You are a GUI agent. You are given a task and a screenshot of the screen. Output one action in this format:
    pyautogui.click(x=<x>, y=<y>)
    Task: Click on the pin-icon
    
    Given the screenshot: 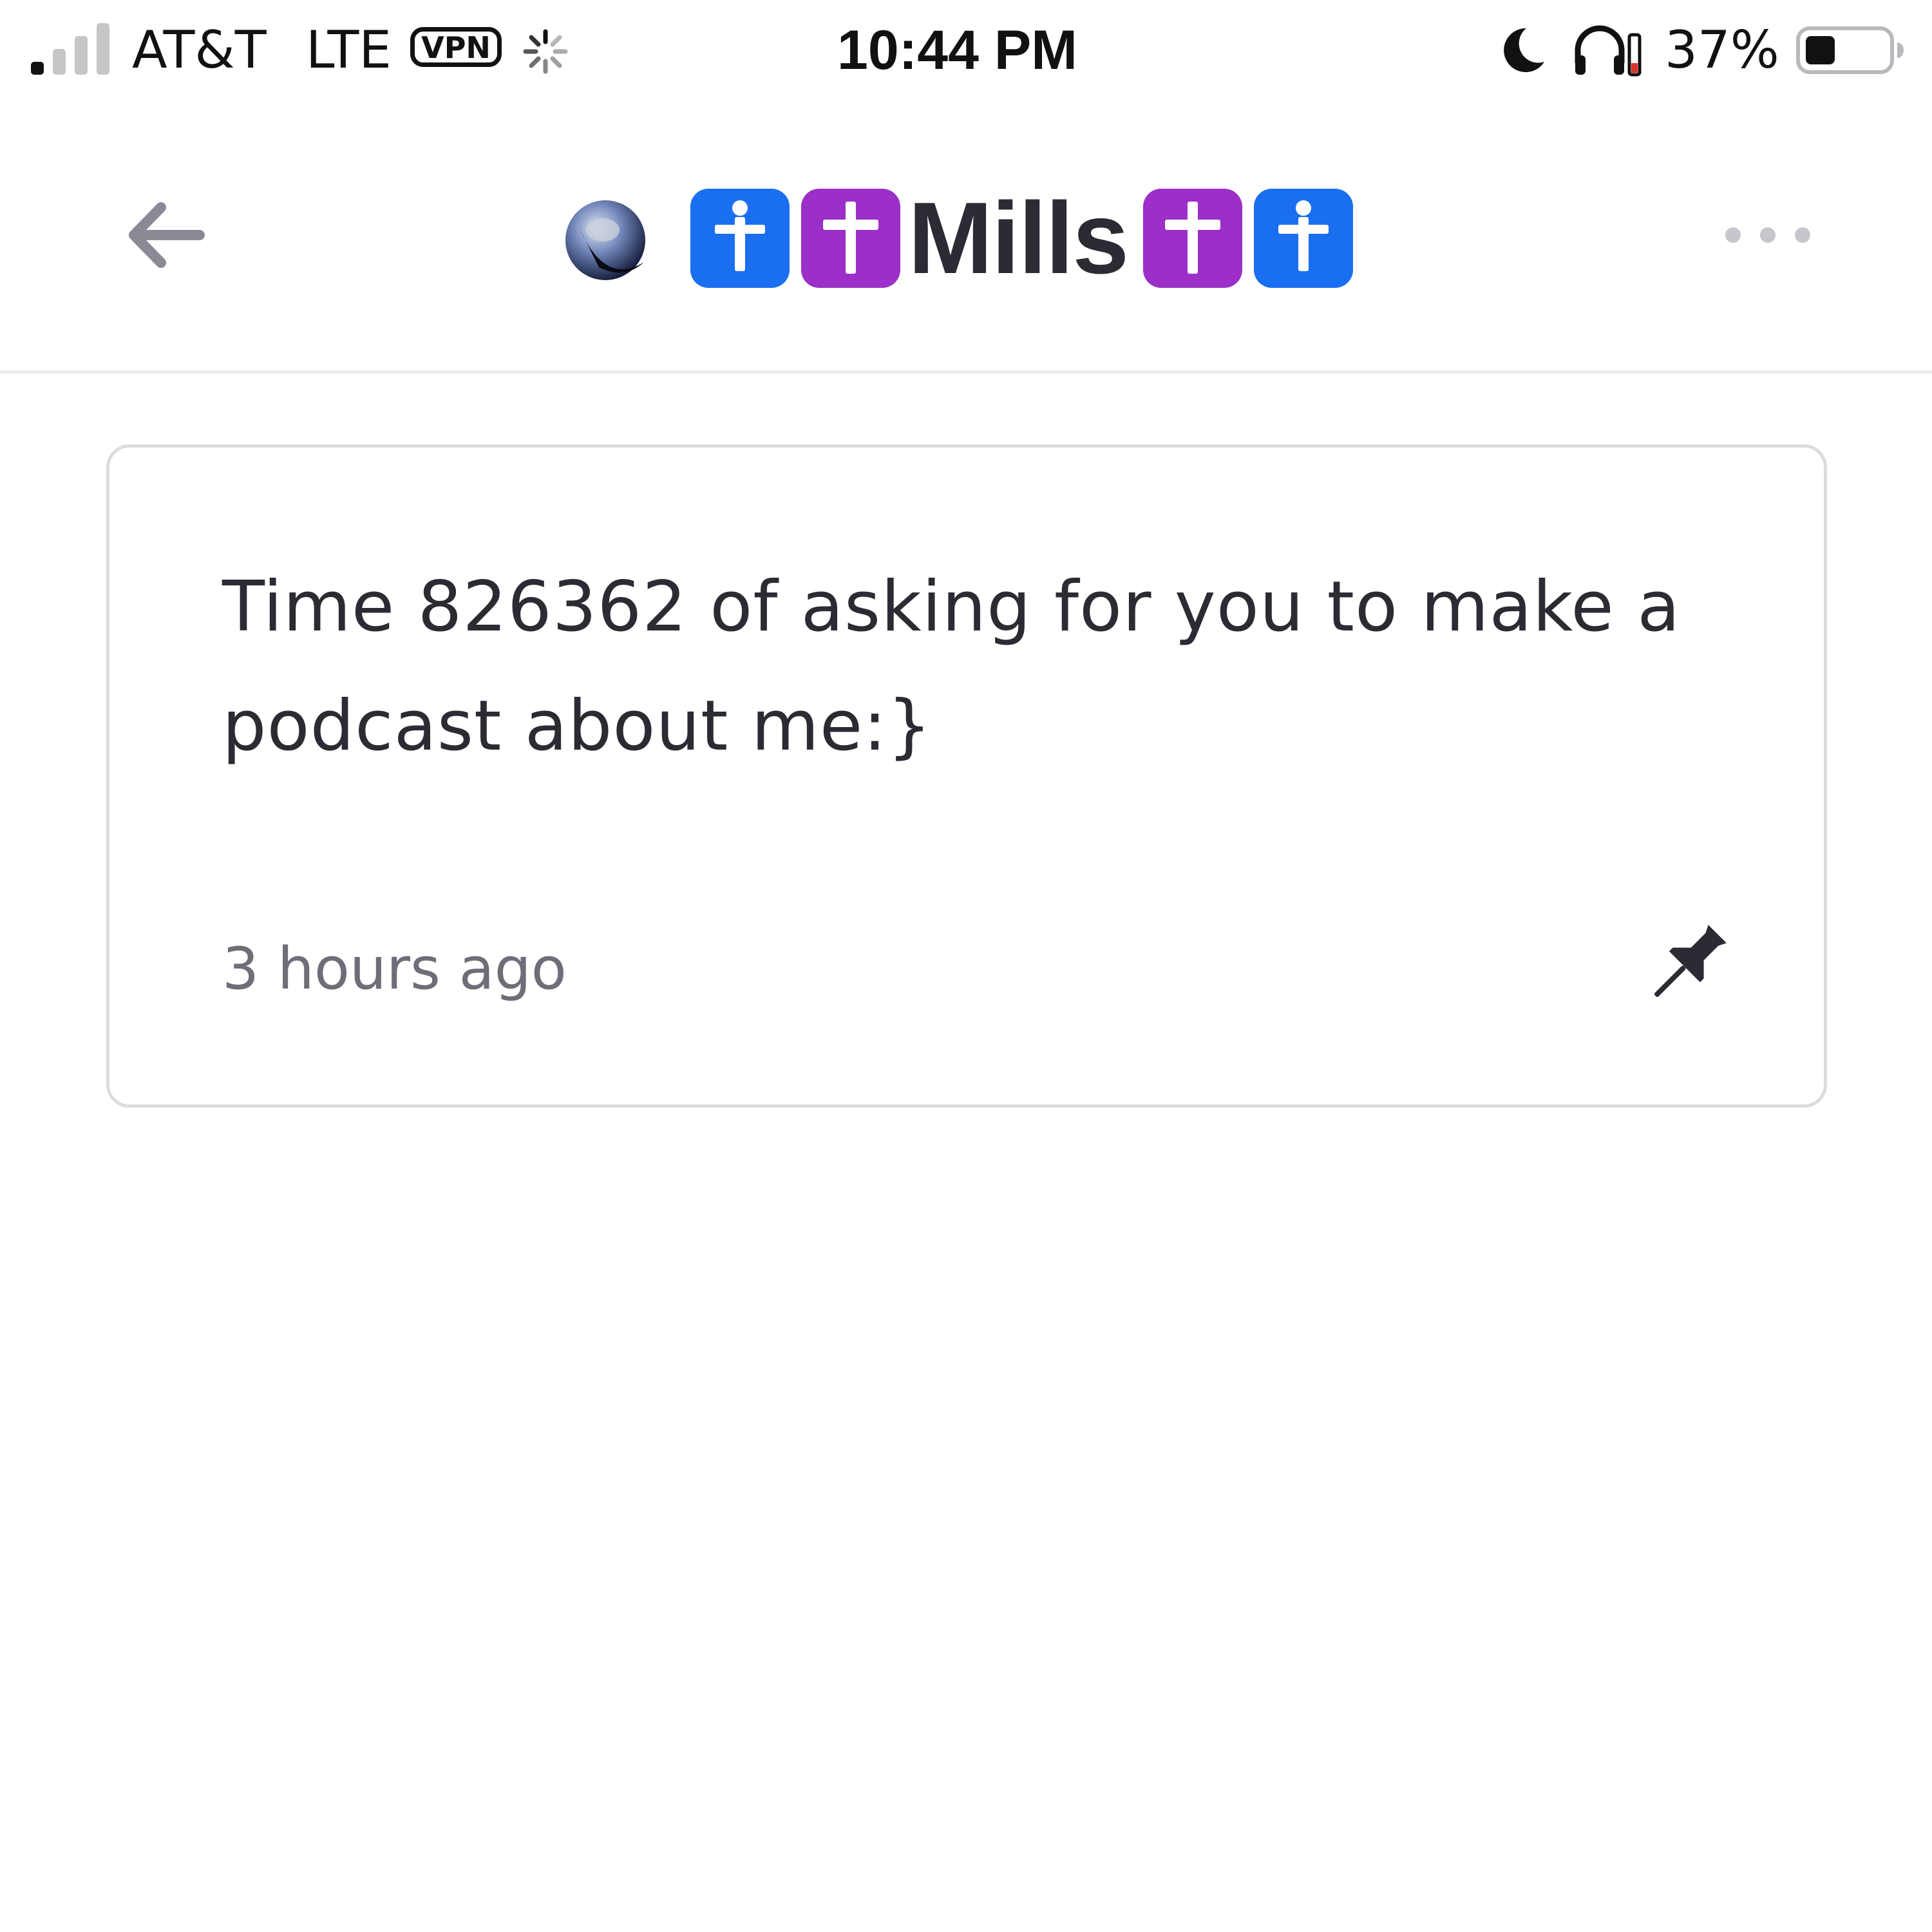 What is the action you would take?
    pyautogui.click(x=1687, y=966)
    